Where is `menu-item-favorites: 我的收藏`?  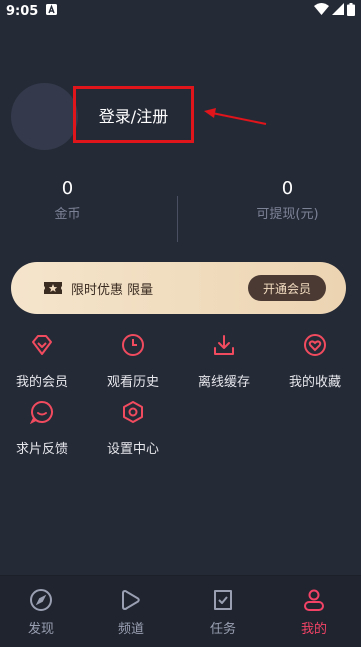 menu-item-favorites: 我的收藏 is located at coordinates (315, 361).